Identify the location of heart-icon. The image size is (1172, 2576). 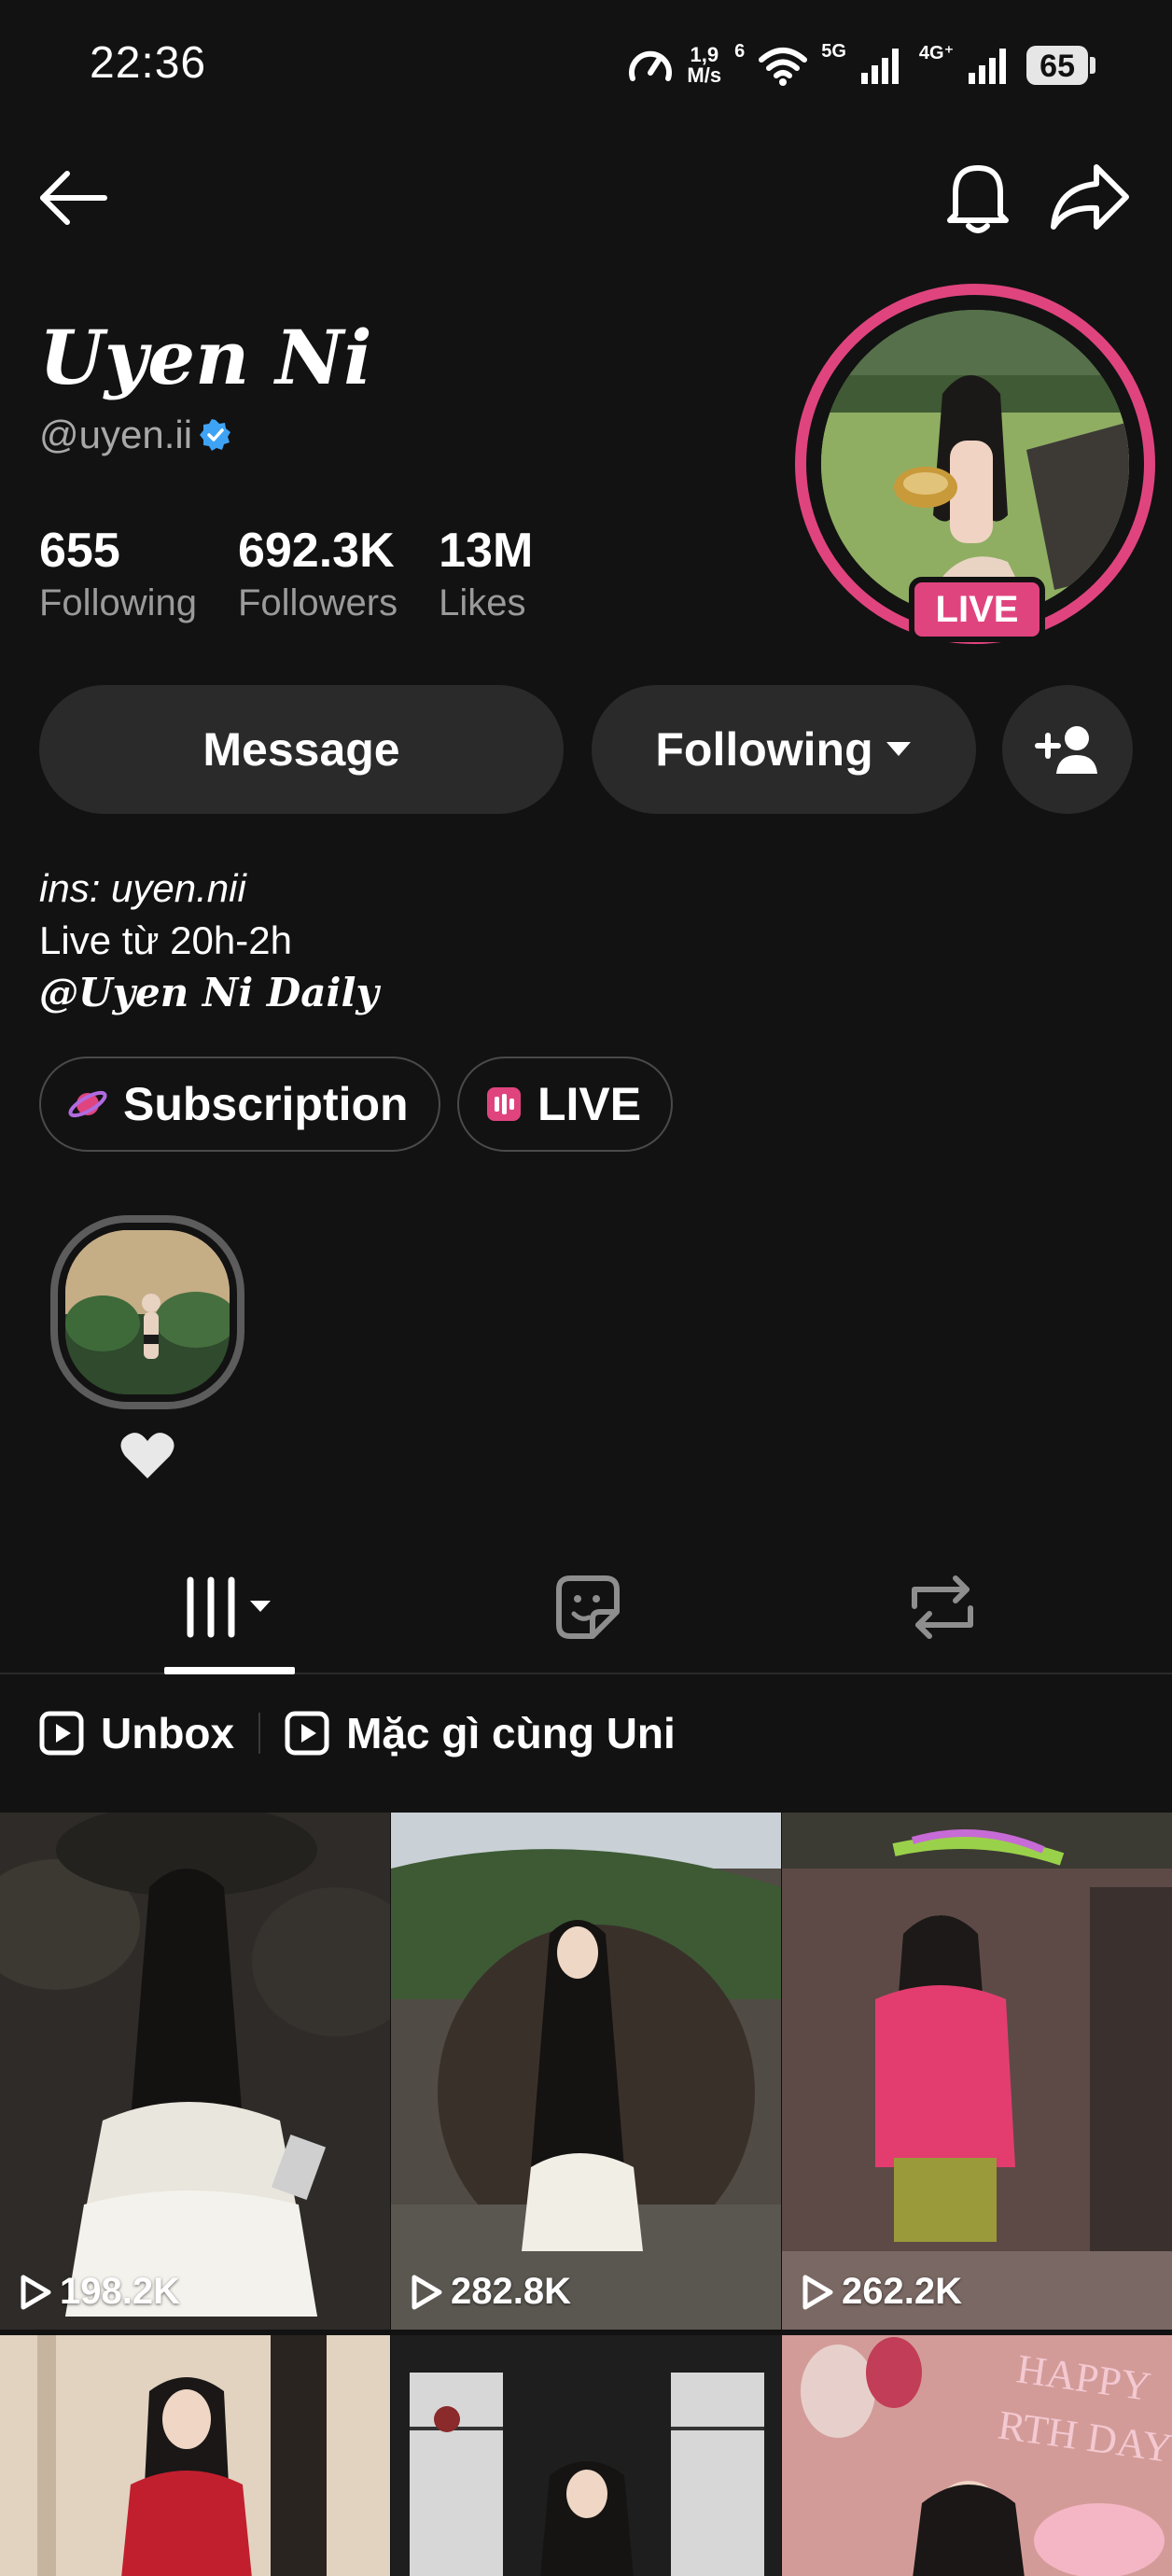
(147, 1455).